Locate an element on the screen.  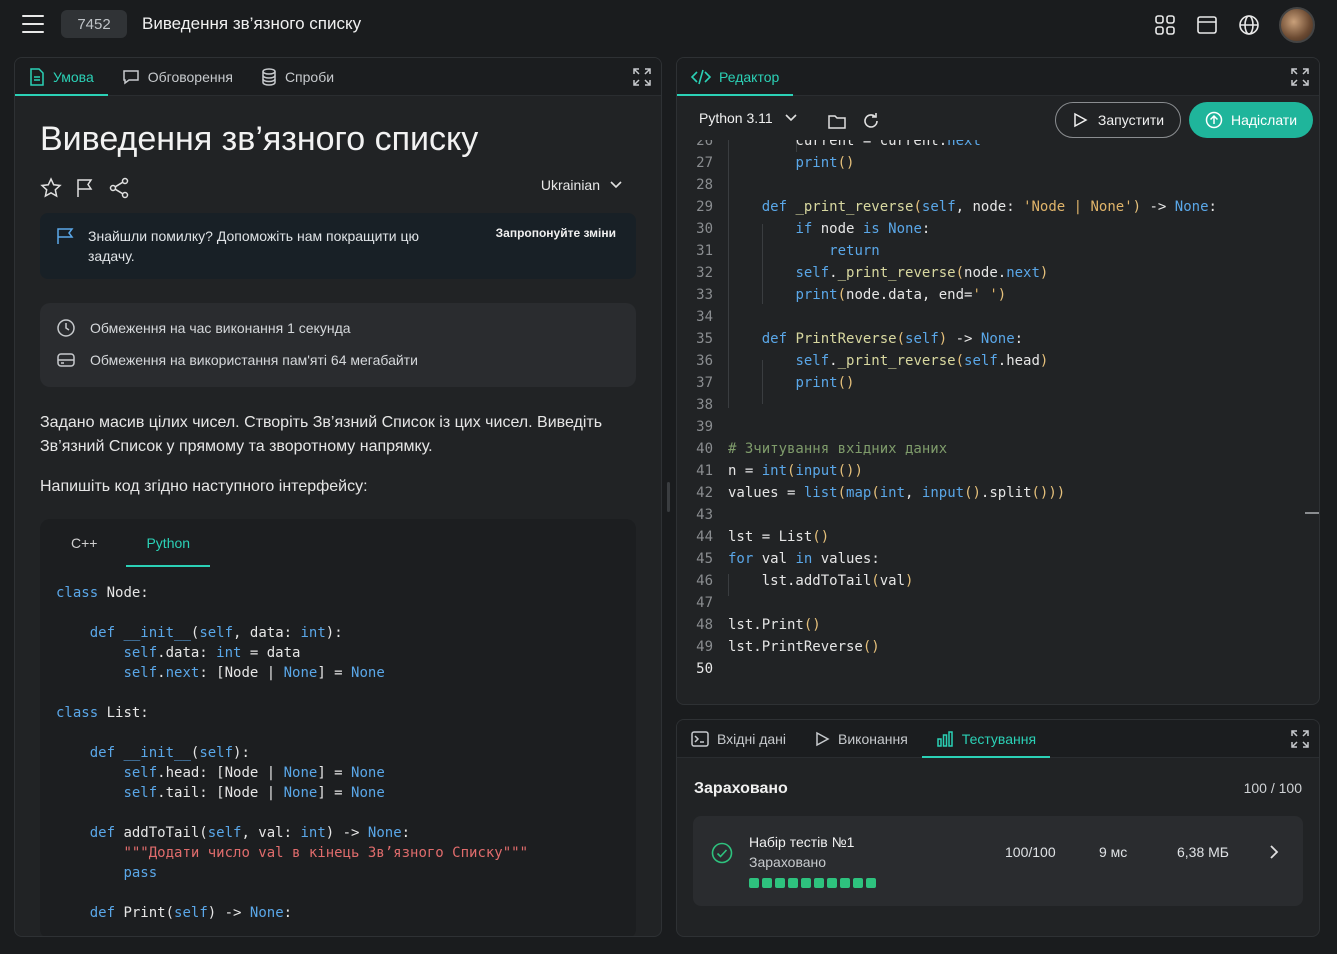
run-button-label: Запустити is located at coordinates (1131, 120).